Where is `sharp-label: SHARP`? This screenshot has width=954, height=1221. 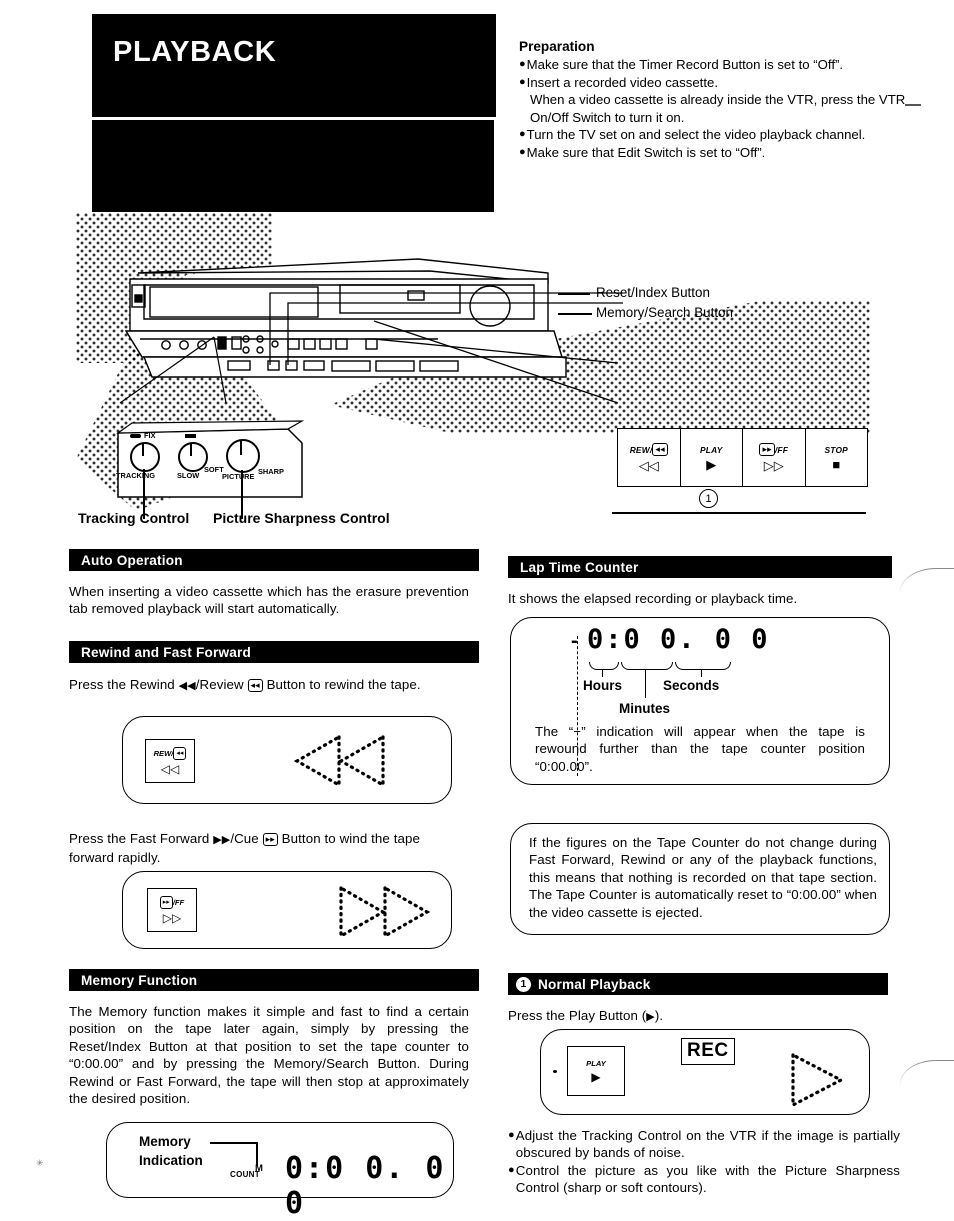
sharp-label: SHARP is located at coordinates (271, 471).